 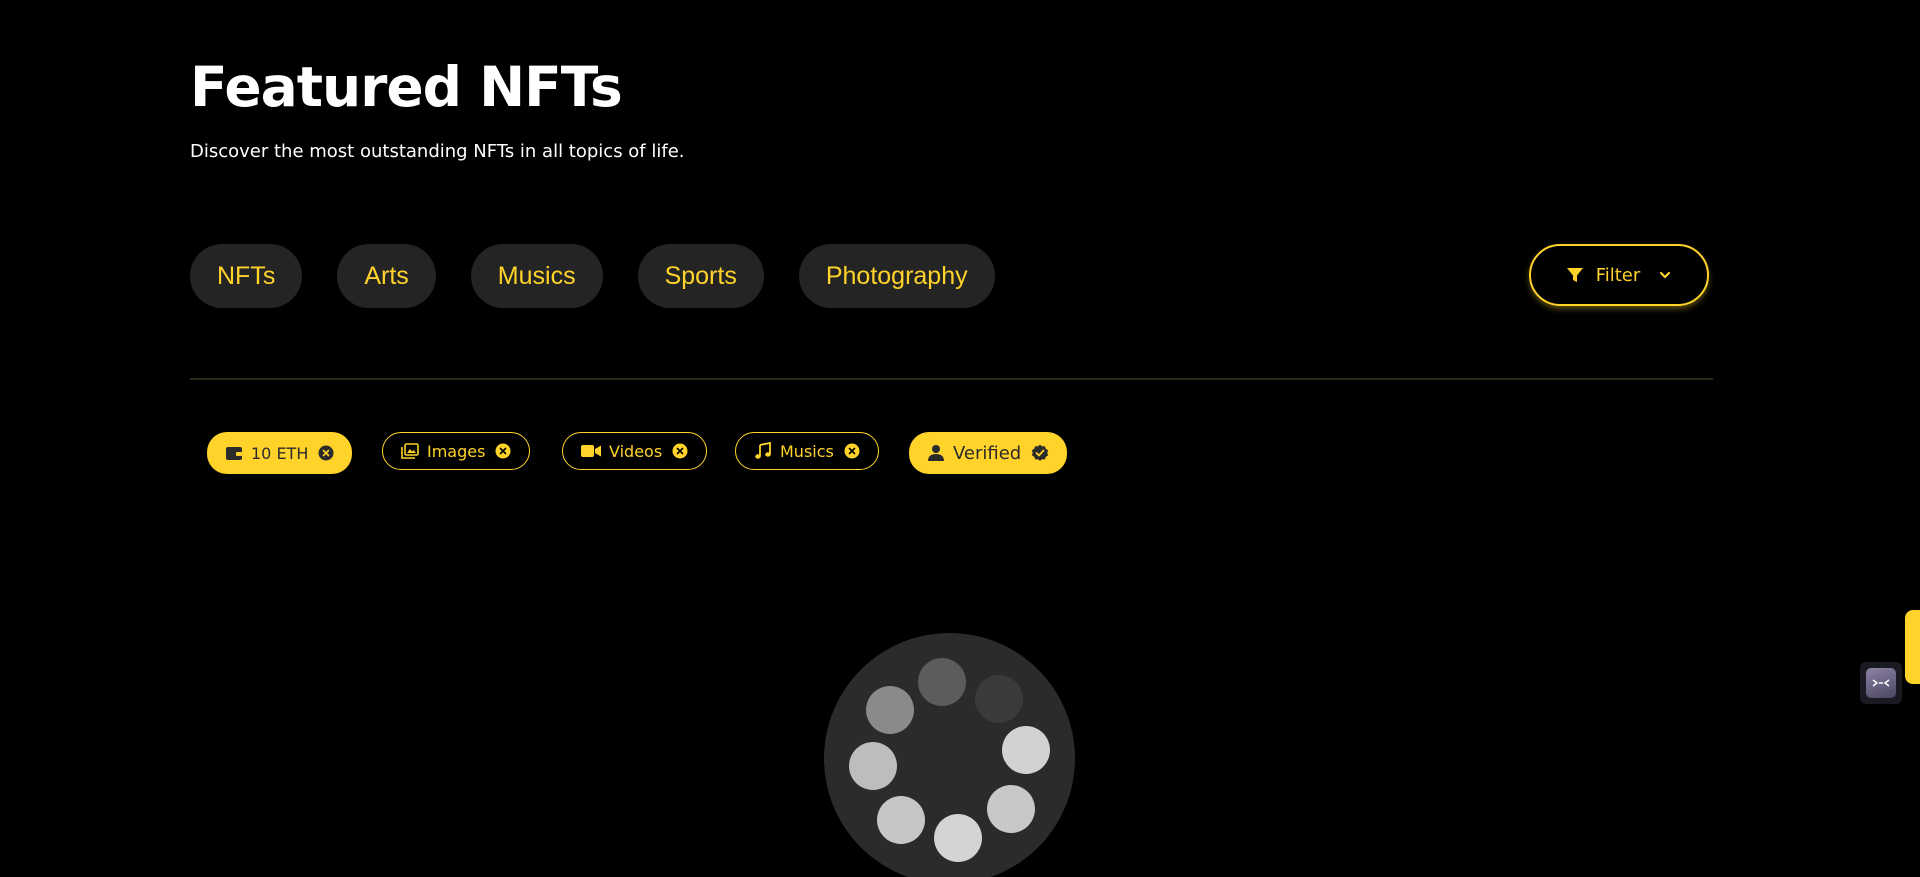 I want to click on tab-nfts: NFTs, so click(x=246, y=276).